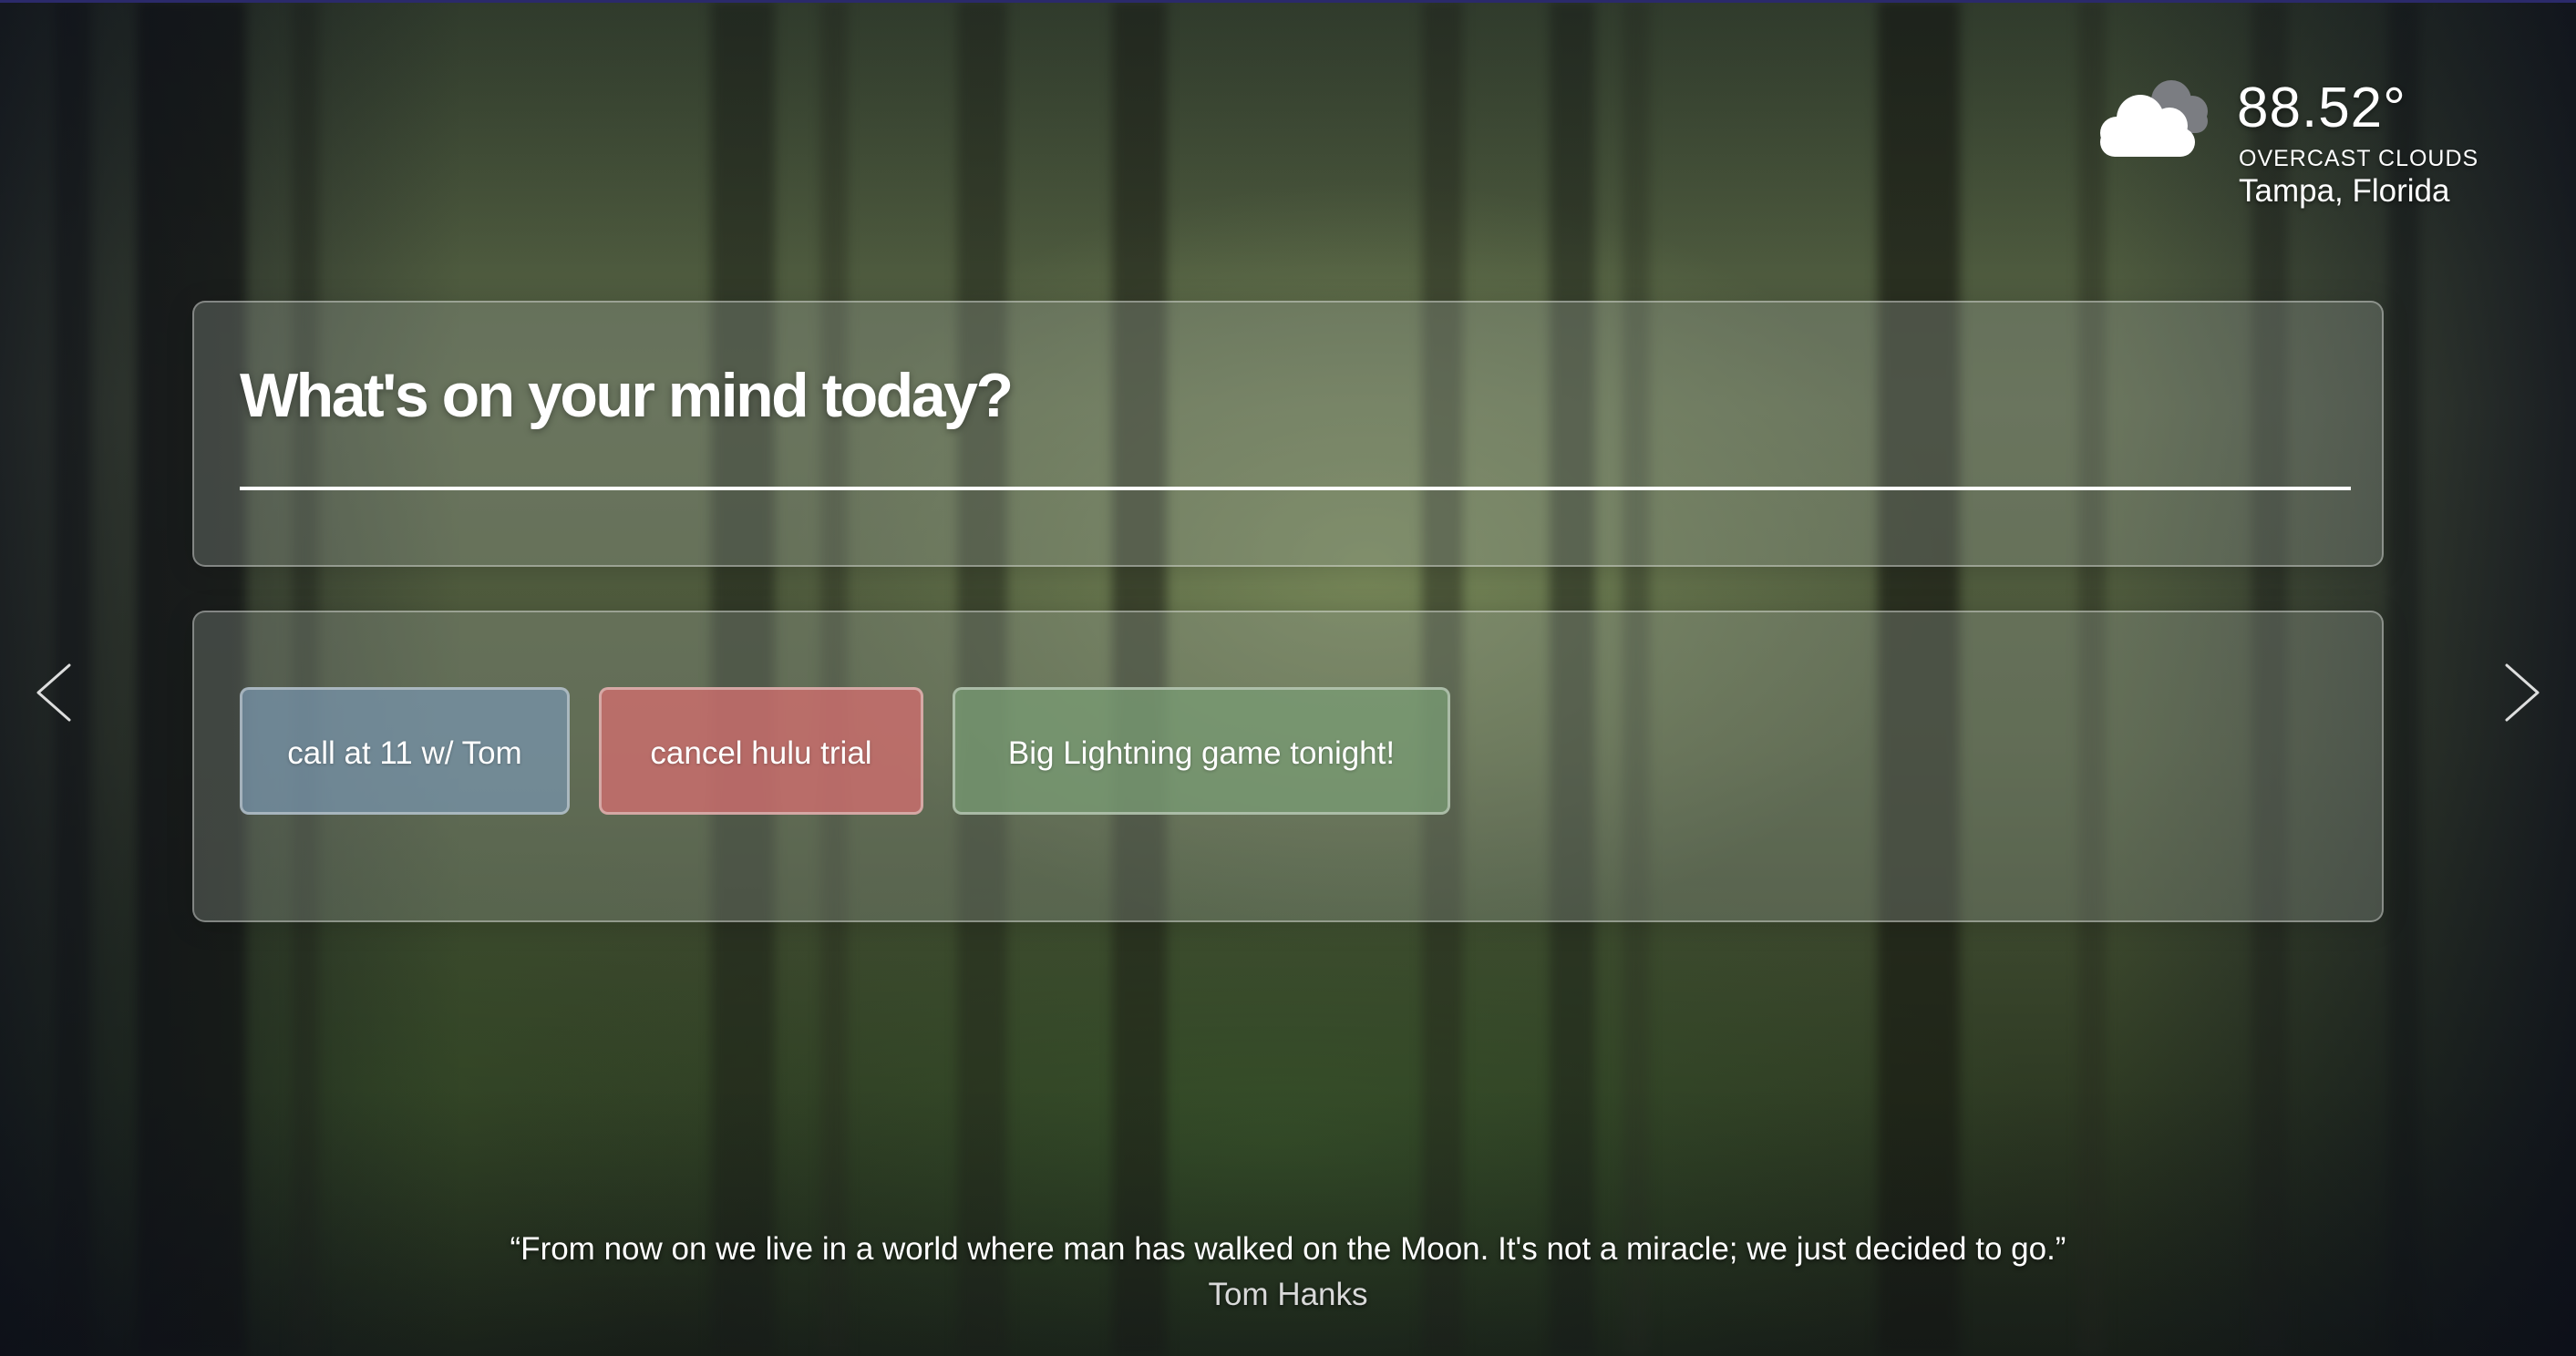 Image resolution: width=2576 pixels, height=1356 pixels. What do you see at coordinates (54, 692) in the screenshot?
I see `chevron-left-icon` at bounding box center [54, 692].